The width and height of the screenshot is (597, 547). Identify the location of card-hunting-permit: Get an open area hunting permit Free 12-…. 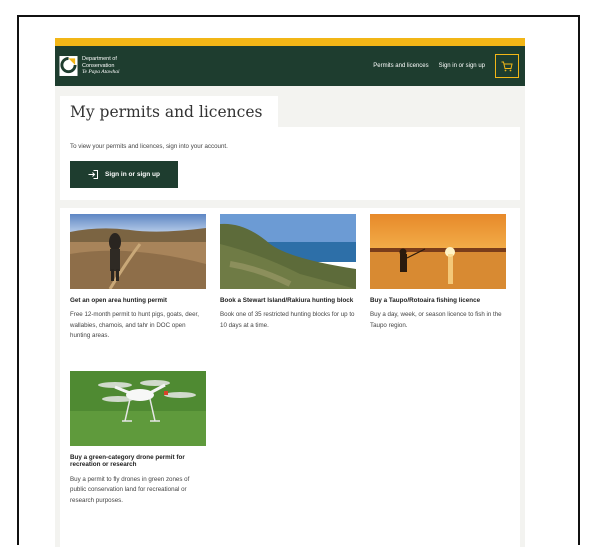
(138, 278).